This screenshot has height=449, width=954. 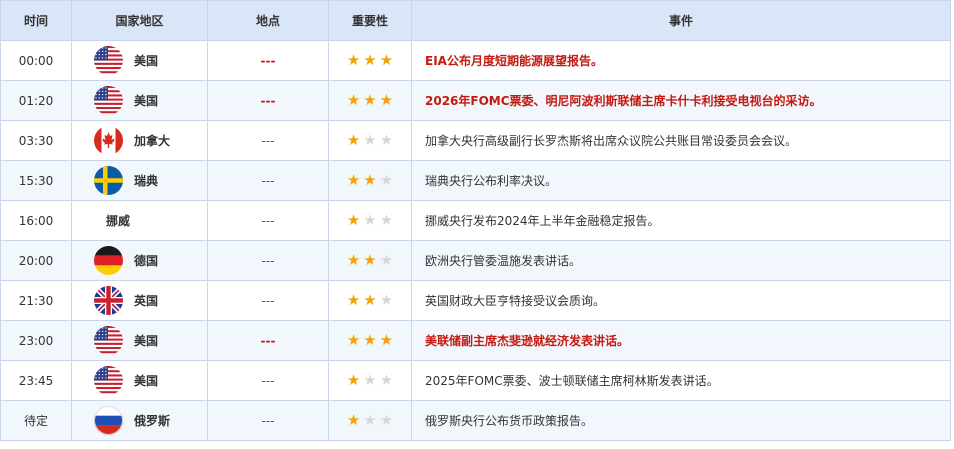 What do you see at coordinates (475, 340) in the screenshot?
I see `table-row: 23:00 美国 --- ★ ★ ★ 美联储副主席杰斐逊就经济发表讲话。` at bounding box center [475, 340].